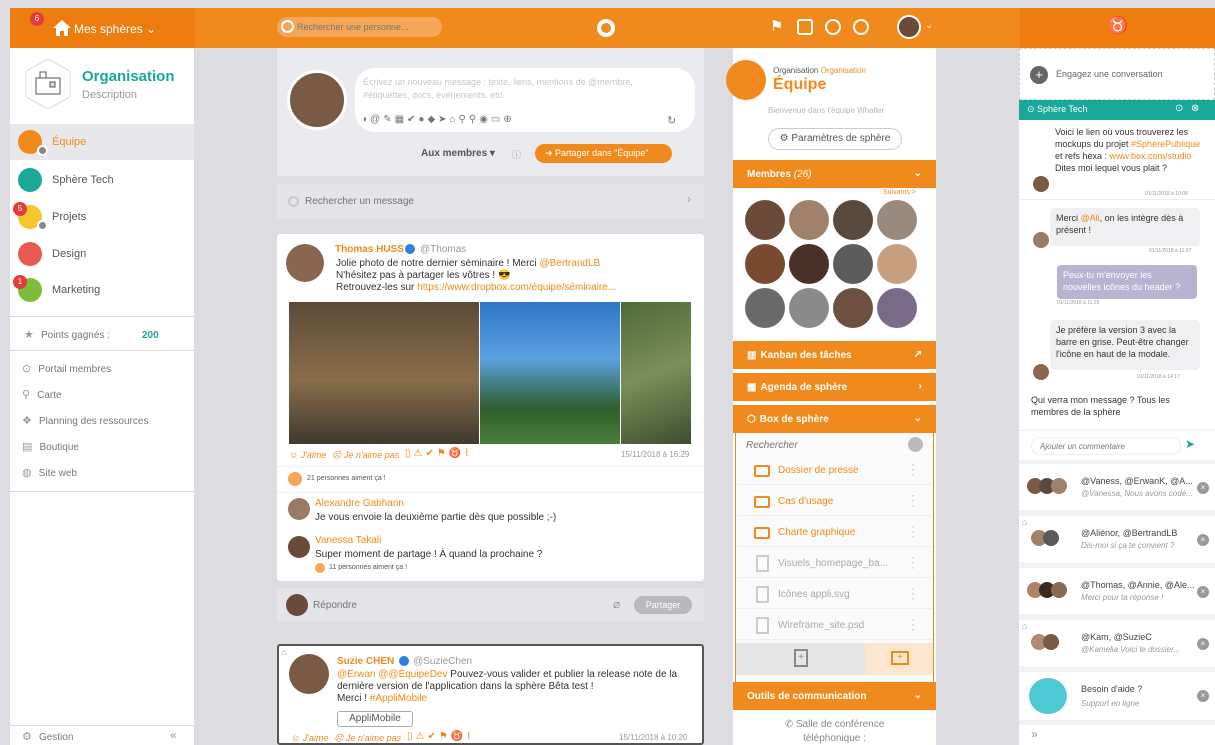 The width and height of the screenshot is (1215, 745). Describe the element at coordinates (834, 174) in the screenshot. I see `members-header: Membres (26) ⌄` at that location.